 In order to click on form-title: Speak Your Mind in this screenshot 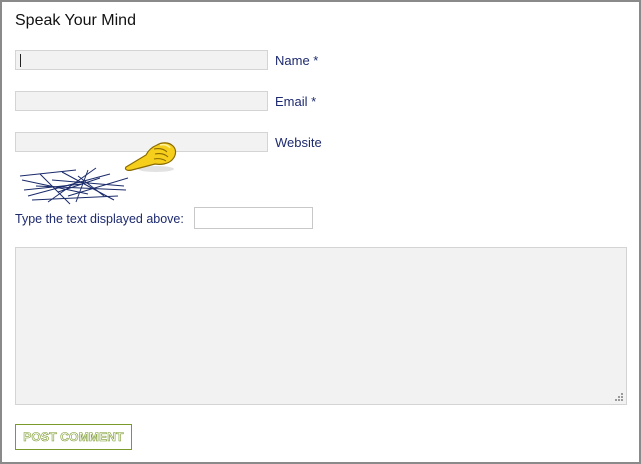, I will do `click(75, 20)`.